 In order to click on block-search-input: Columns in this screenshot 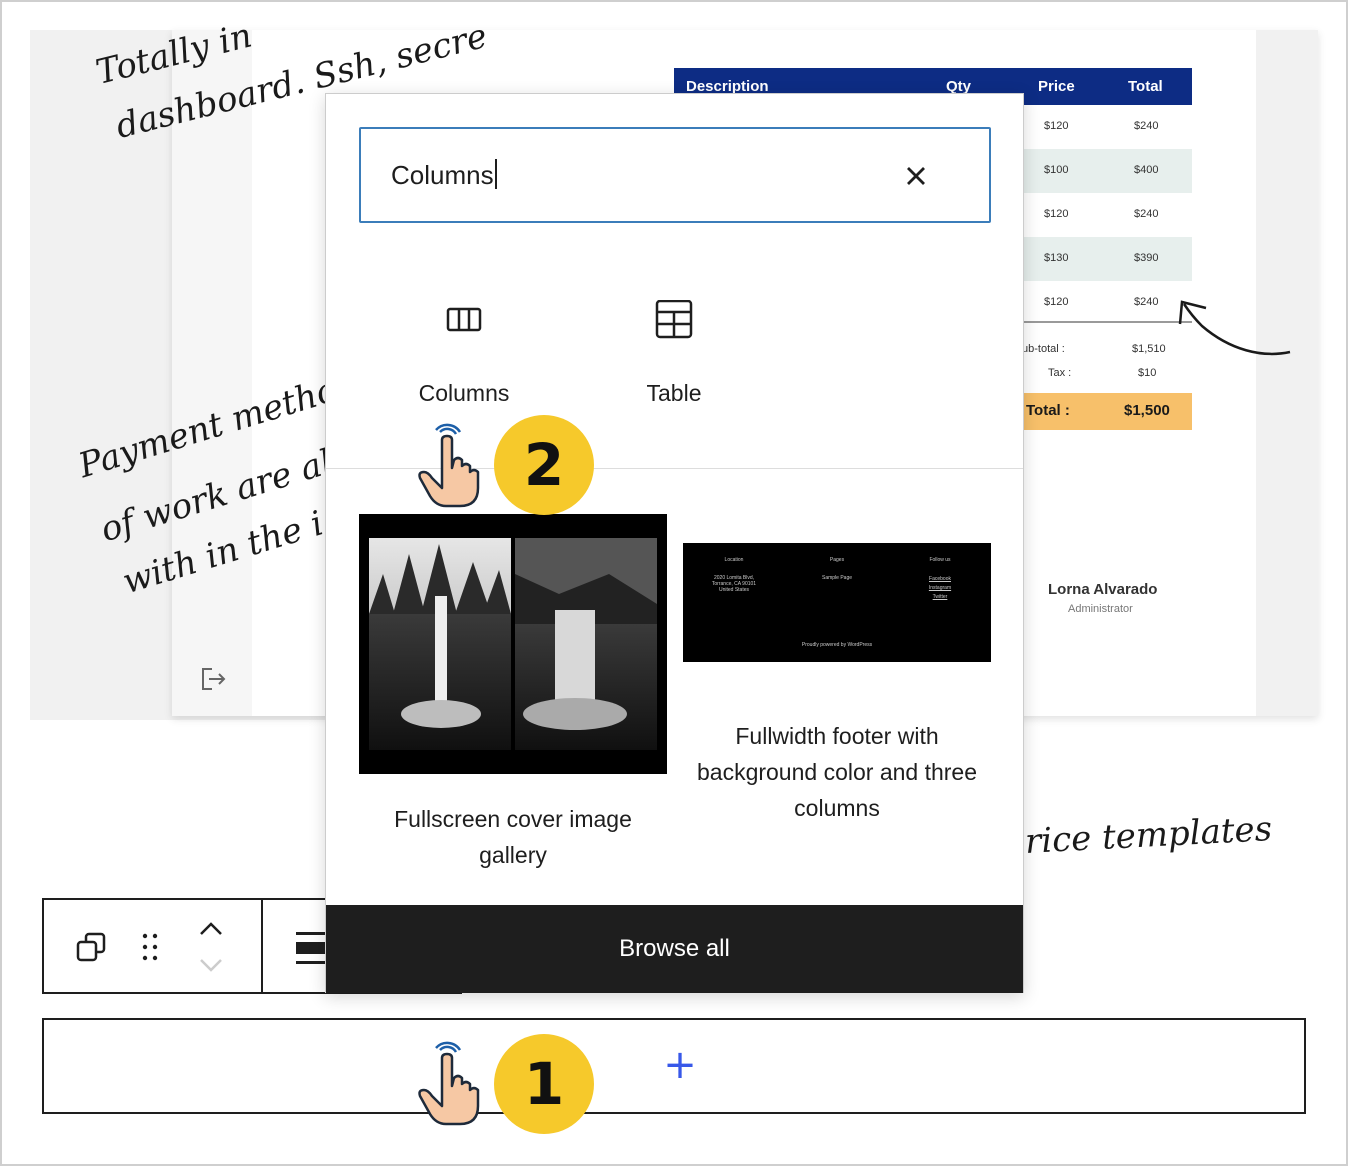, I will do `click(675, 175)`.